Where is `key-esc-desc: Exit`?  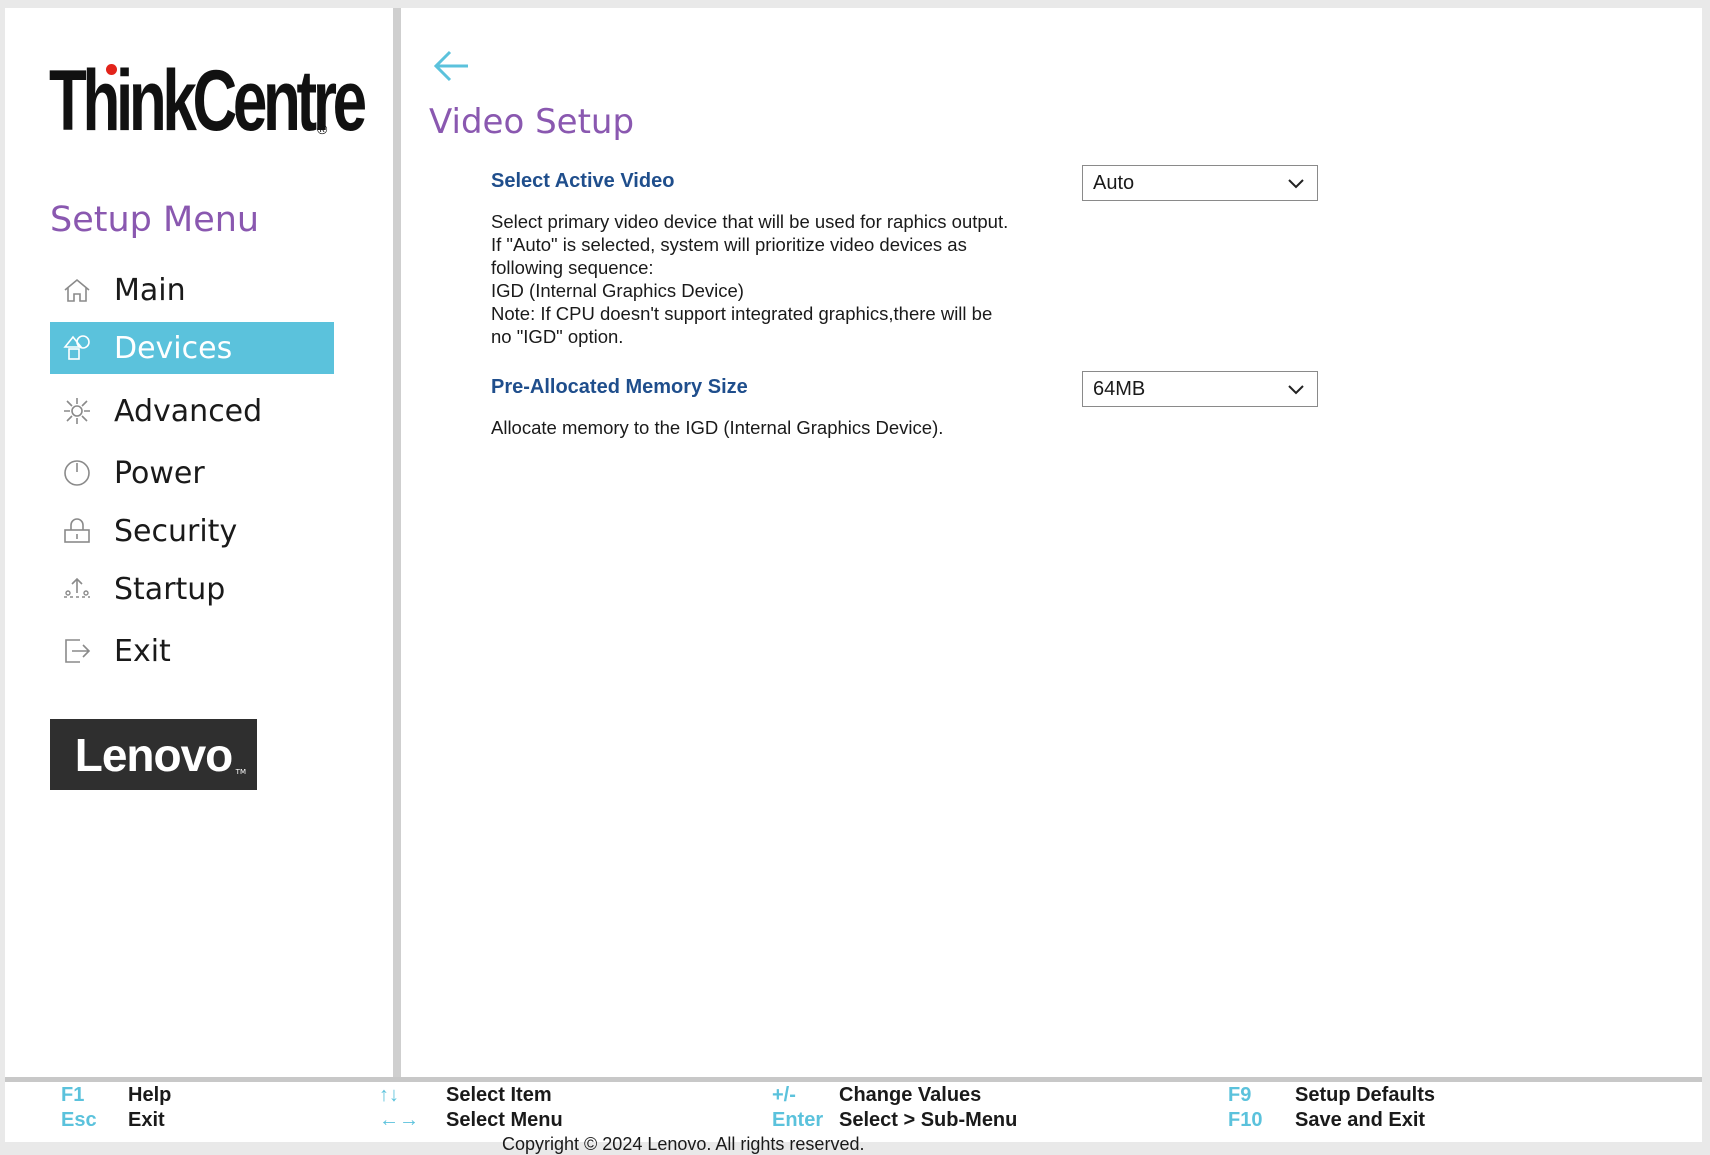
key-esc-desc: Exit is located at coordinates (146, 1120).